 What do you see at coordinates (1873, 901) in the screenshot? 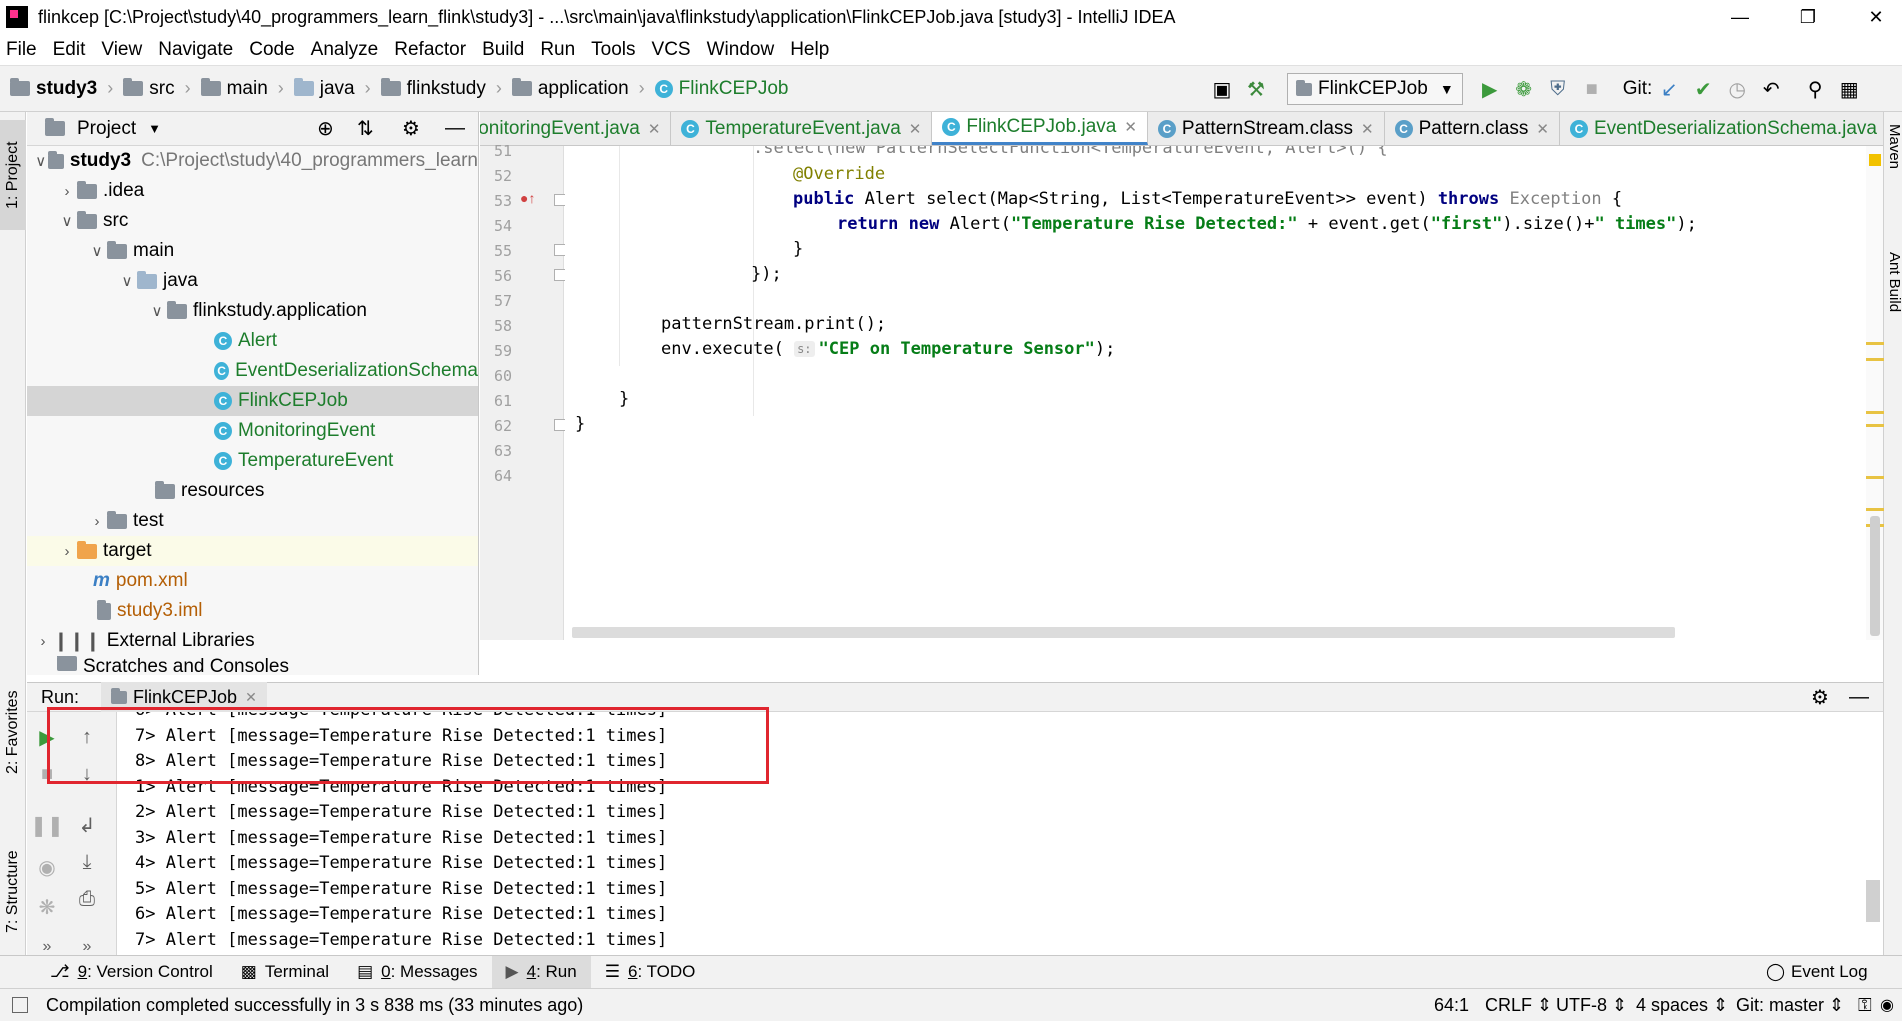
I see `console-scrollbar` at bounding box center [1873, 901].